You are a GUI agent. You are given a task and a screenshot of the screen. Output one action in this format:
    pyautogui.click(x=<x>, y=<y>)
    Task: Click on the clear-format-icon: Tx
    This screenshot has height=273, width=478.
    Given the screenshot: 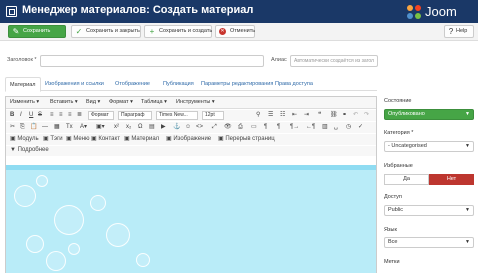 What is the action you would take?
    pyautogui.click(x=69, y=127)
    